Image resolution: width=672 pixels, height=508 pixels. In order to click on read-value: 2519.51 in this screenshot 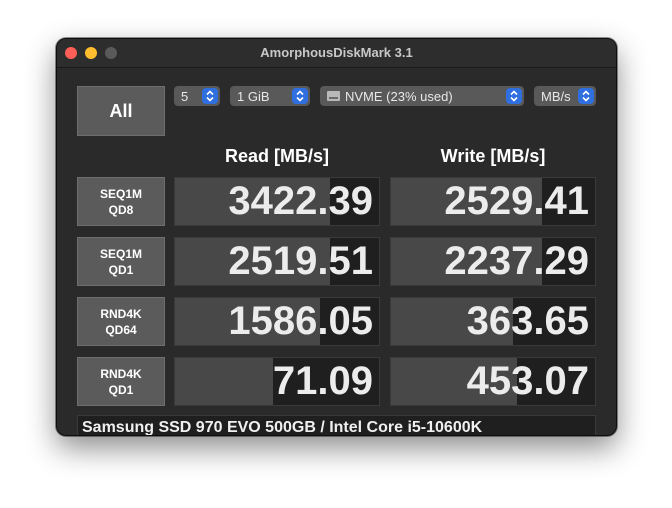, I will do `click(300, 261)`.